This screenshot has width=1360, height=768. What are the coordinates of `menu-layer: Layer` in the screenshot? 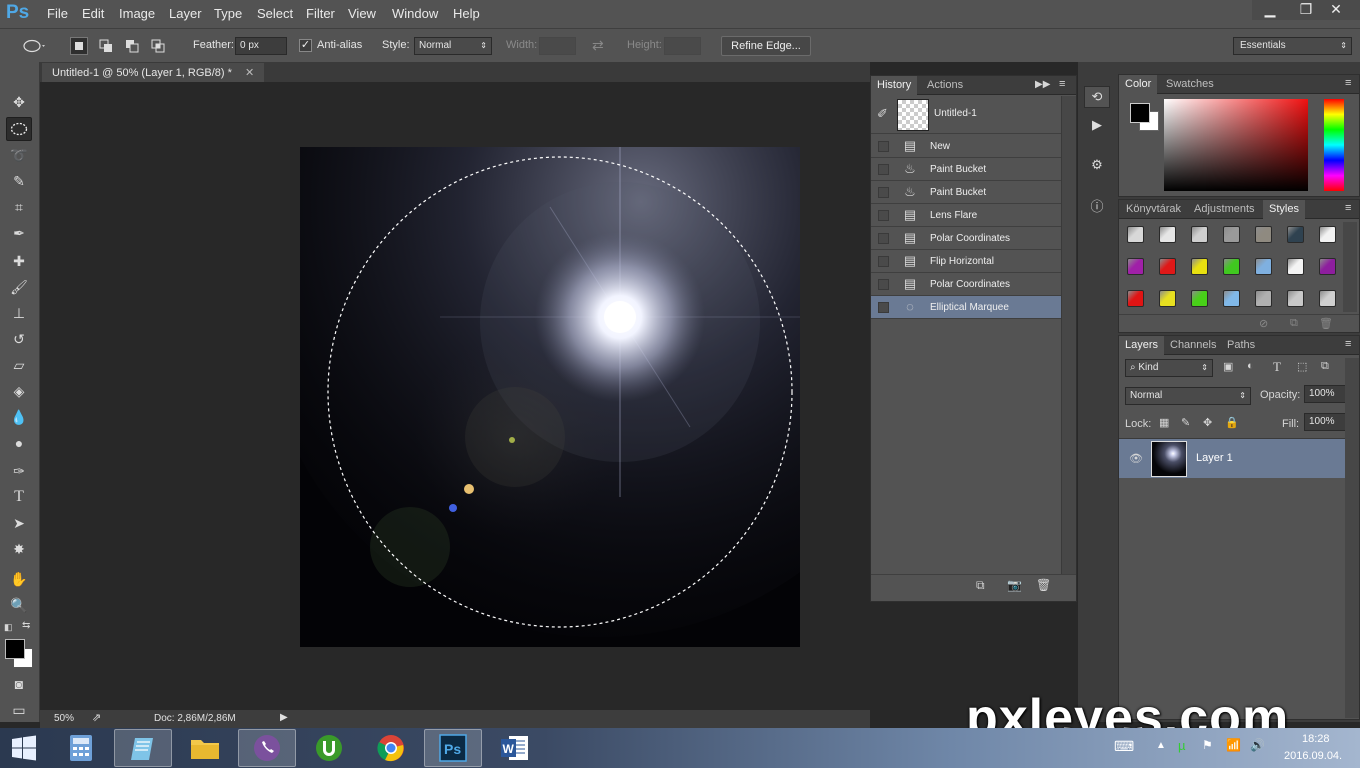 It's located at (185, 13).